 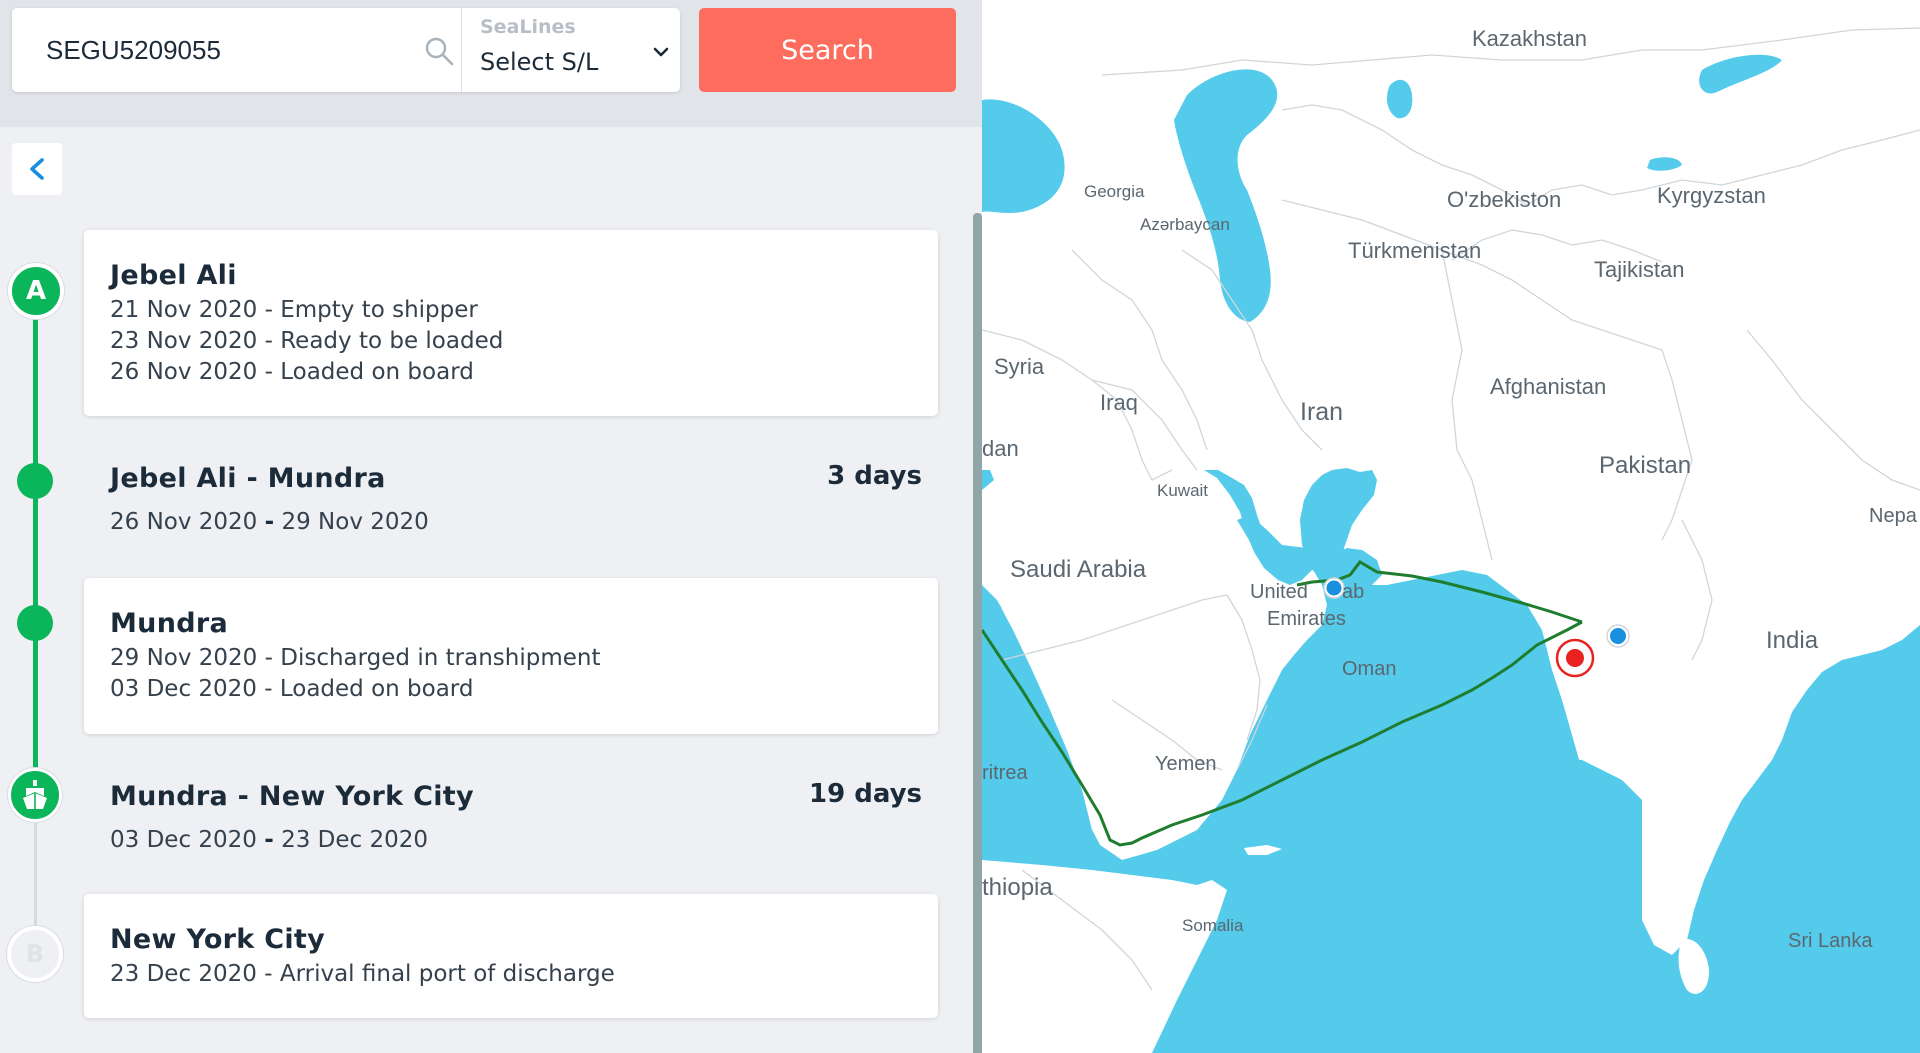 I want to click on balkhash-lake, so click(x=1740, y=74).